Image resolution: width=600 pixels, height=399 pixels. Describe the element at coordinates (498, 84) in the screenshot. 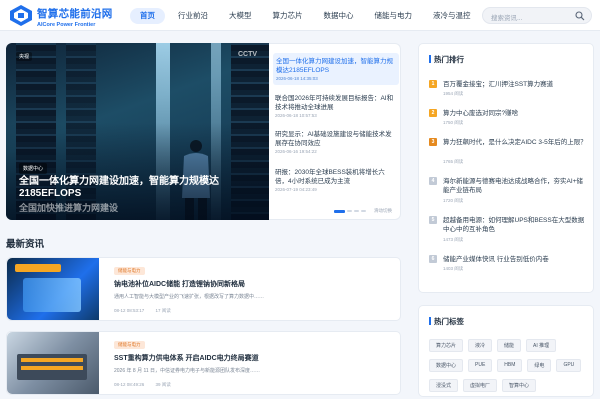

I see `rank-title: 百万覆金接宝；汇川押注SST算力赛道` at that location.